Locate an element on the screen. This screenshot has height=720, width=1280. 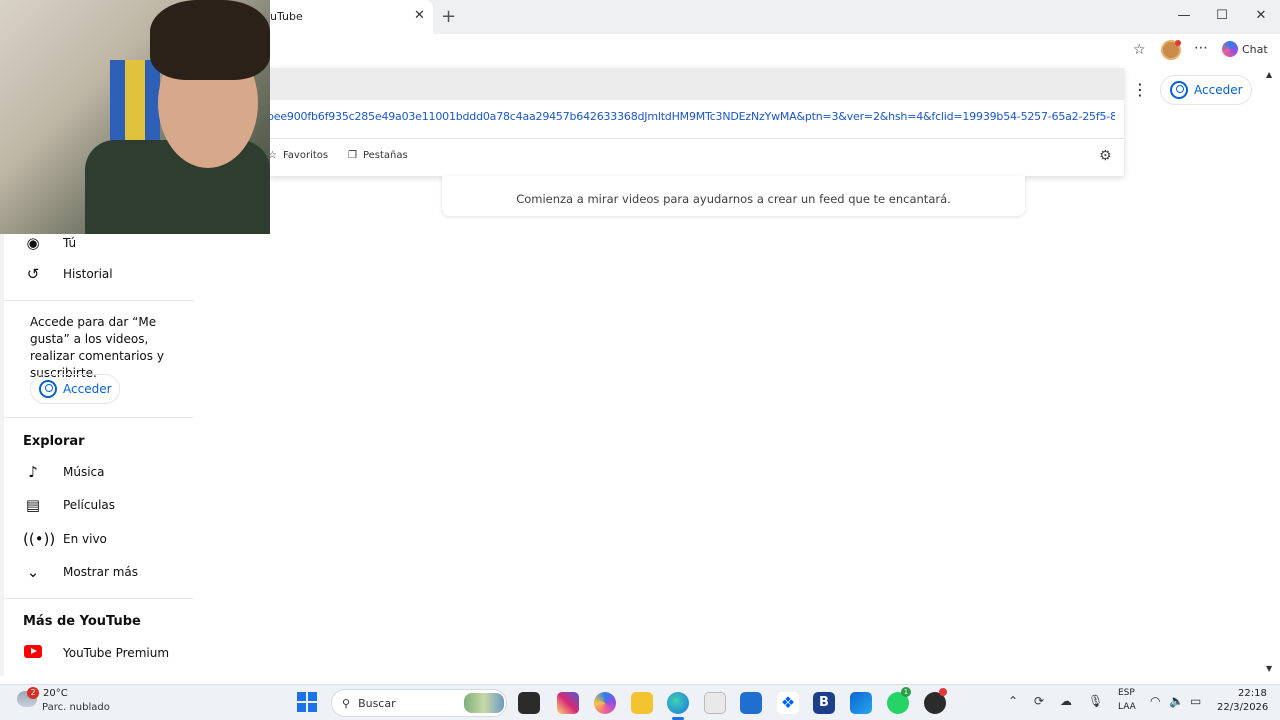
scroll-up-arrow: ▲ is located at coordinates (1269, 74).